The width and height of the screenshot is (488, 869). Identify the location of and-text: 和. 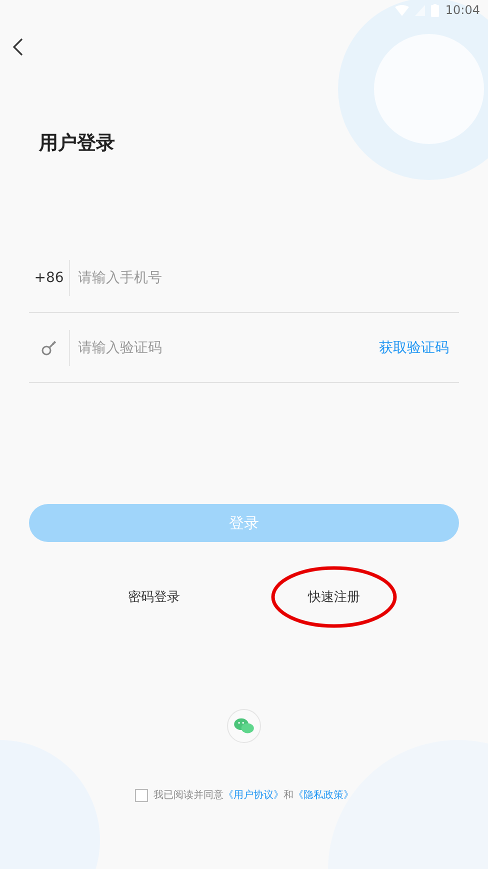
(289, 795).